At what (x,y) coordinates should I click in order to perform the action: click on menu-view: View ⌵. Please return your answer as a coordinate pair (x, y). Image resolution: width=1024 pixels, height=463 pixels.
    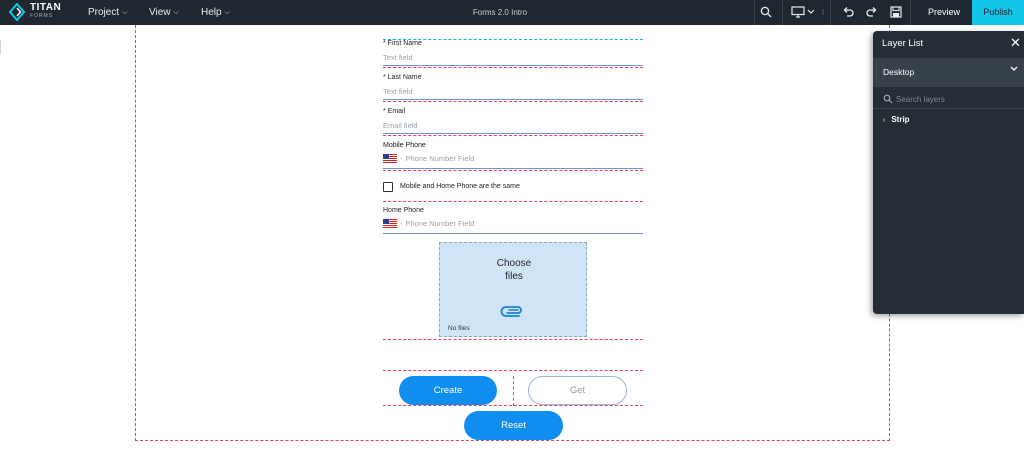
    Looking at the image, I should click on (164, 12).